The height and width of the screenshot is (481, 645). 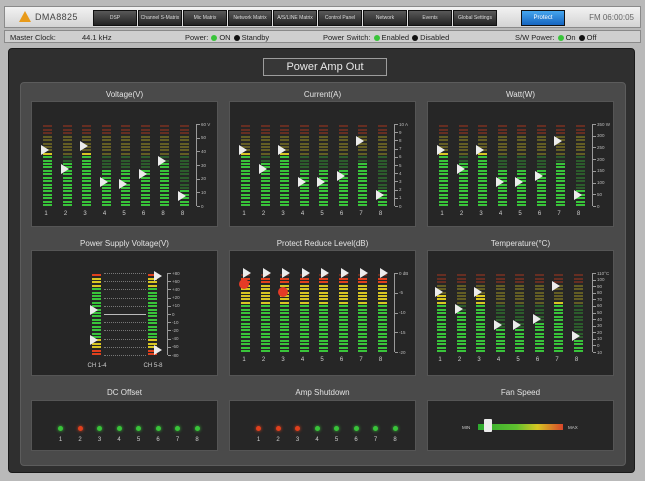 What do you see at coordinates (600, 332) in the screenshot?
I see `scale-label: 20` at bounding box center [600, 332].